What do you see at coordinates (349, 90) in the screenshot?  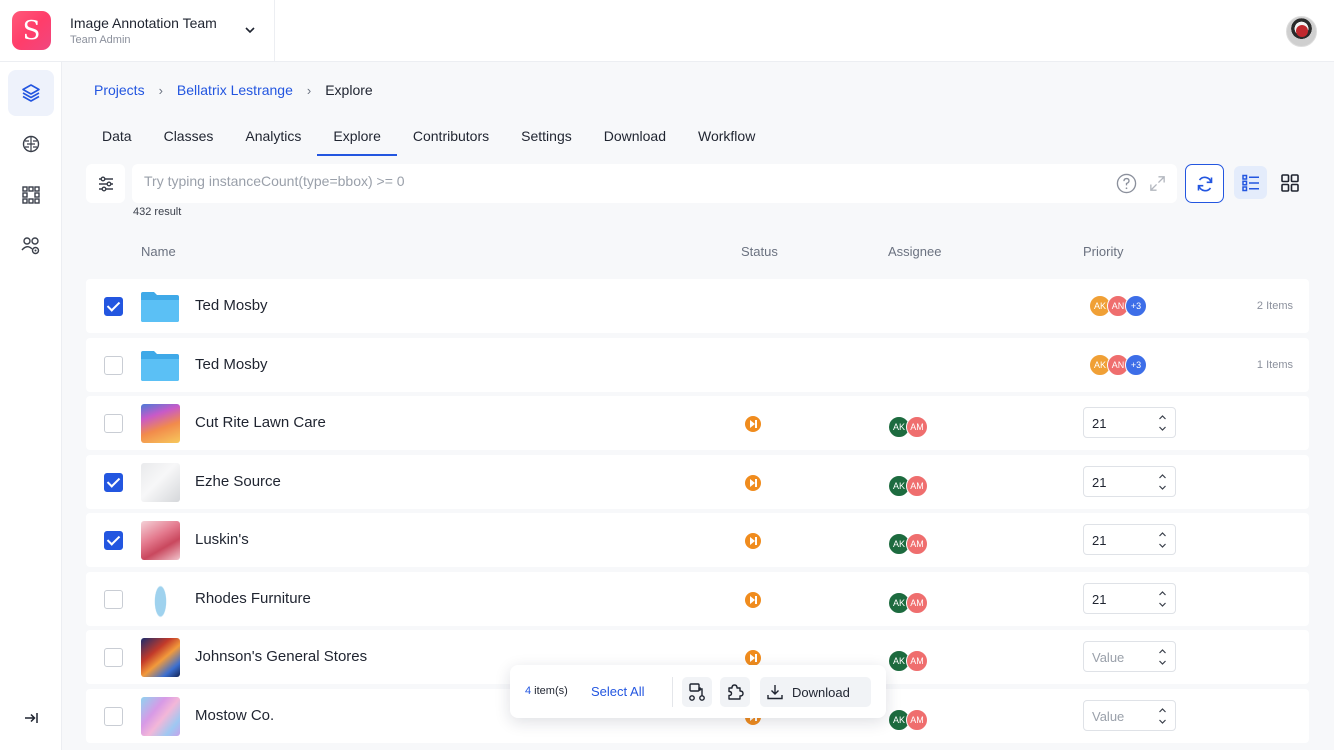 I see `breadcrumb-current: Explore` at bounding box center [349, 90].